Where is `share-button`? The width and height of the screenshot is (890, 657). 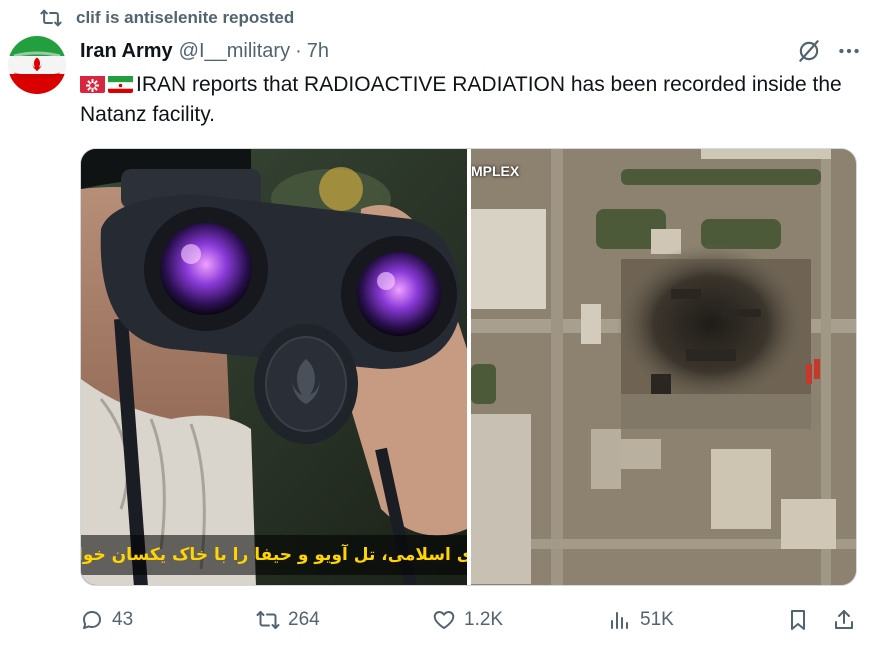 share-button is located at coordinates (848, 620).